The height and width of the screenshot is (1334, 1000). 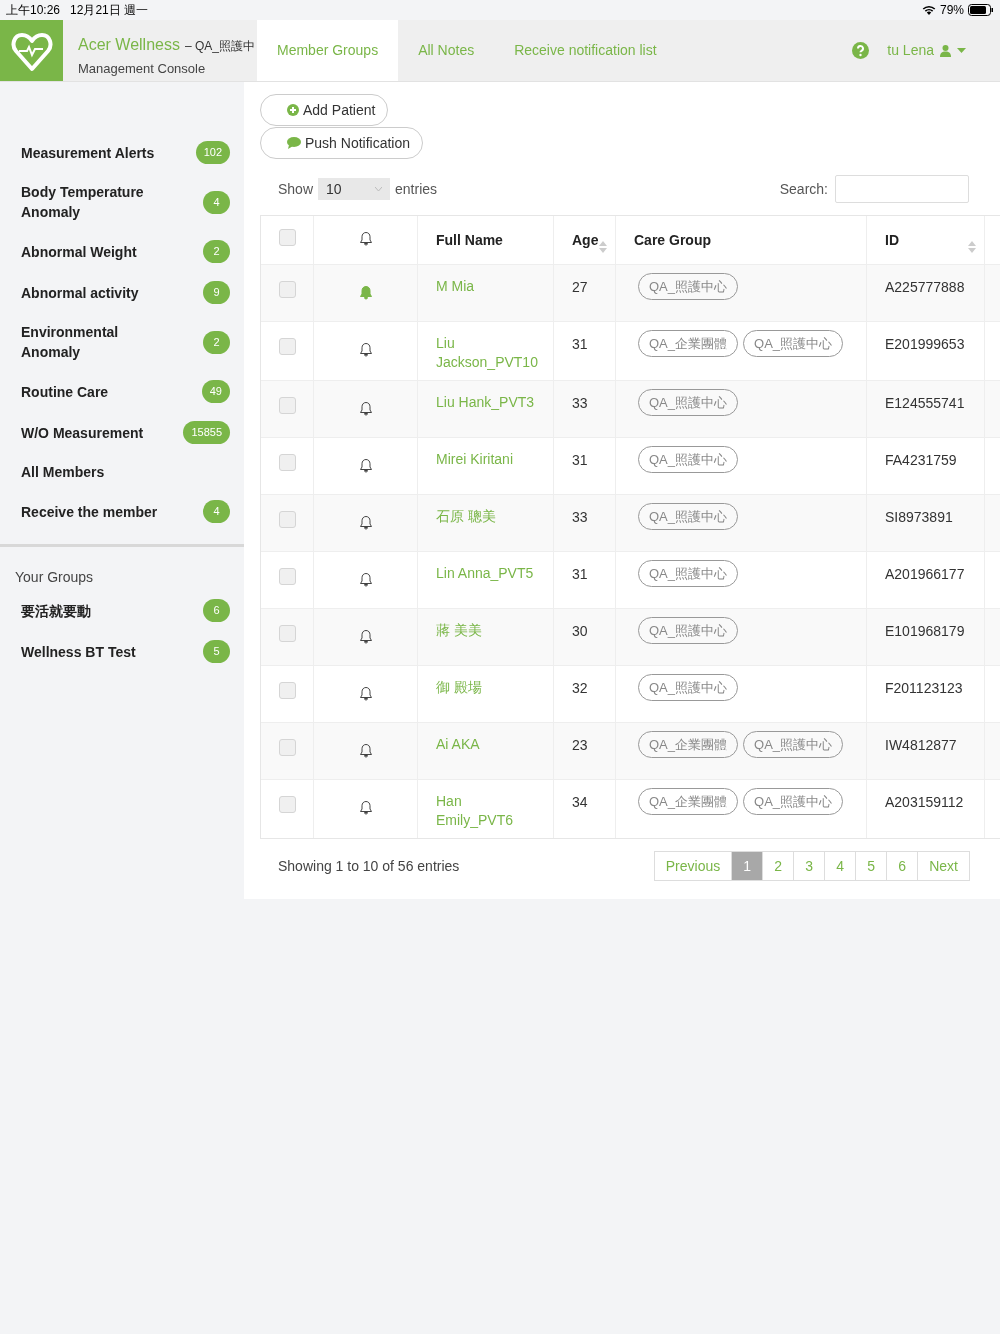 I want to click on user-menu: tu Lena, so click(x=926, y=50).